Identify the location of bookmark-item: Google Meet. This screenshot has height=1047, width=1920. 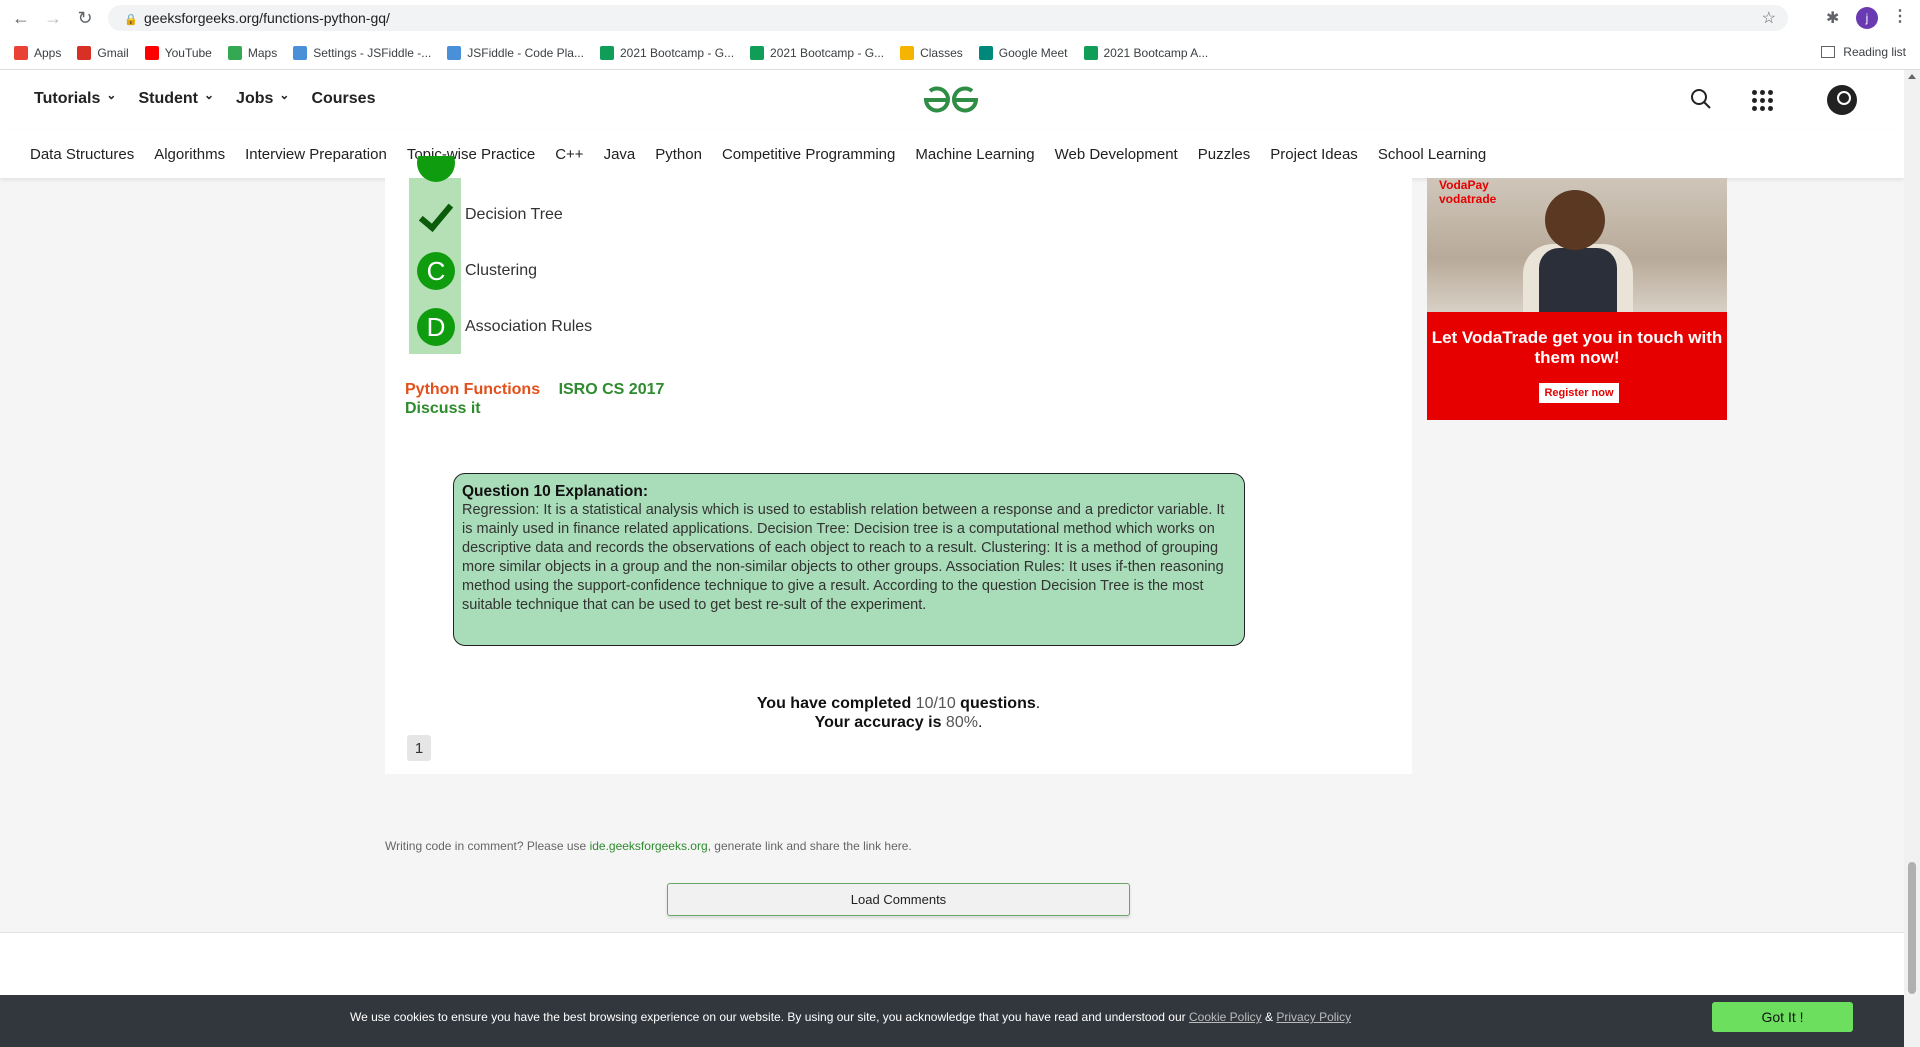
(1023, 52).